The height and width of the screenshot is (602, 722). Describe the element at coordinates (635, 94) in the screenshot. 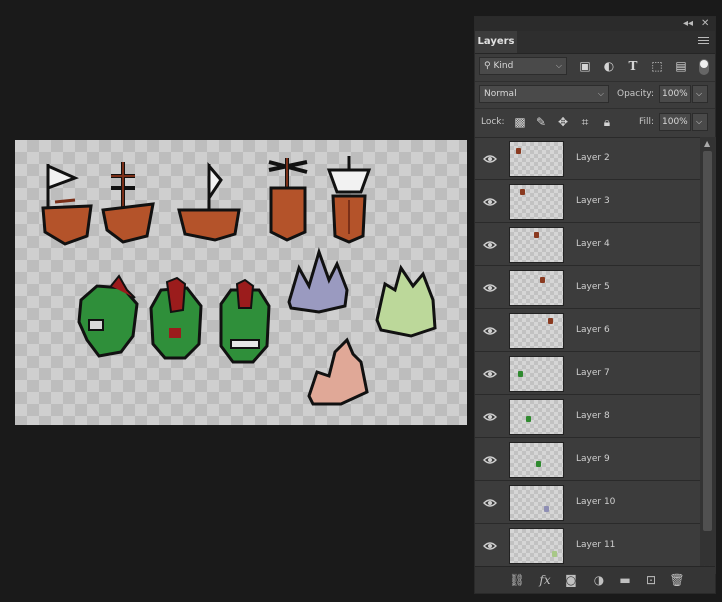

I see `opacity-label: Opacity:` at that location.